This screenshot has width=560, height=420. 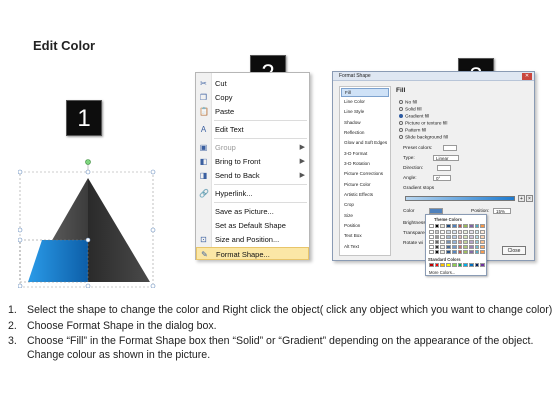 I want to click on fill-option-pattern: Pattern fill, so click(x=412, y=131).